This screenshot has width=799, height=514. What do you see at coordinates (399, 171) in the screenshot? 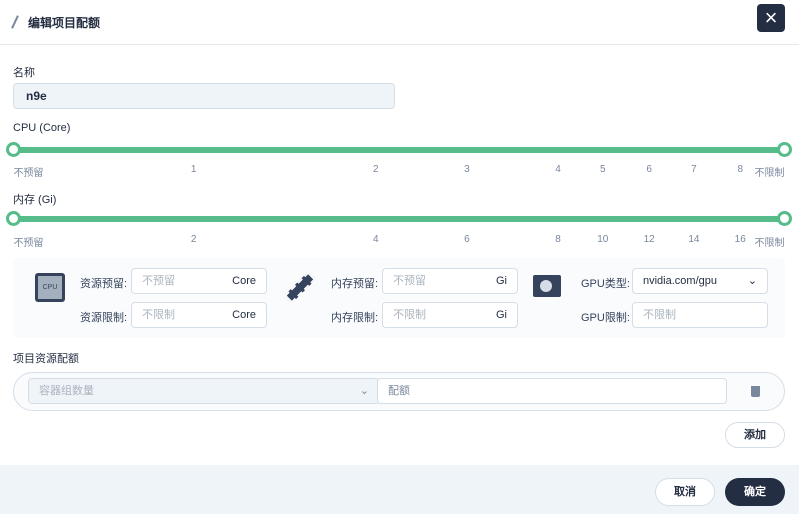
I see `cpu-ticks: 不预留 1 2 3 4 5 6 7 8 不限制` at bounding box center [399, 171].